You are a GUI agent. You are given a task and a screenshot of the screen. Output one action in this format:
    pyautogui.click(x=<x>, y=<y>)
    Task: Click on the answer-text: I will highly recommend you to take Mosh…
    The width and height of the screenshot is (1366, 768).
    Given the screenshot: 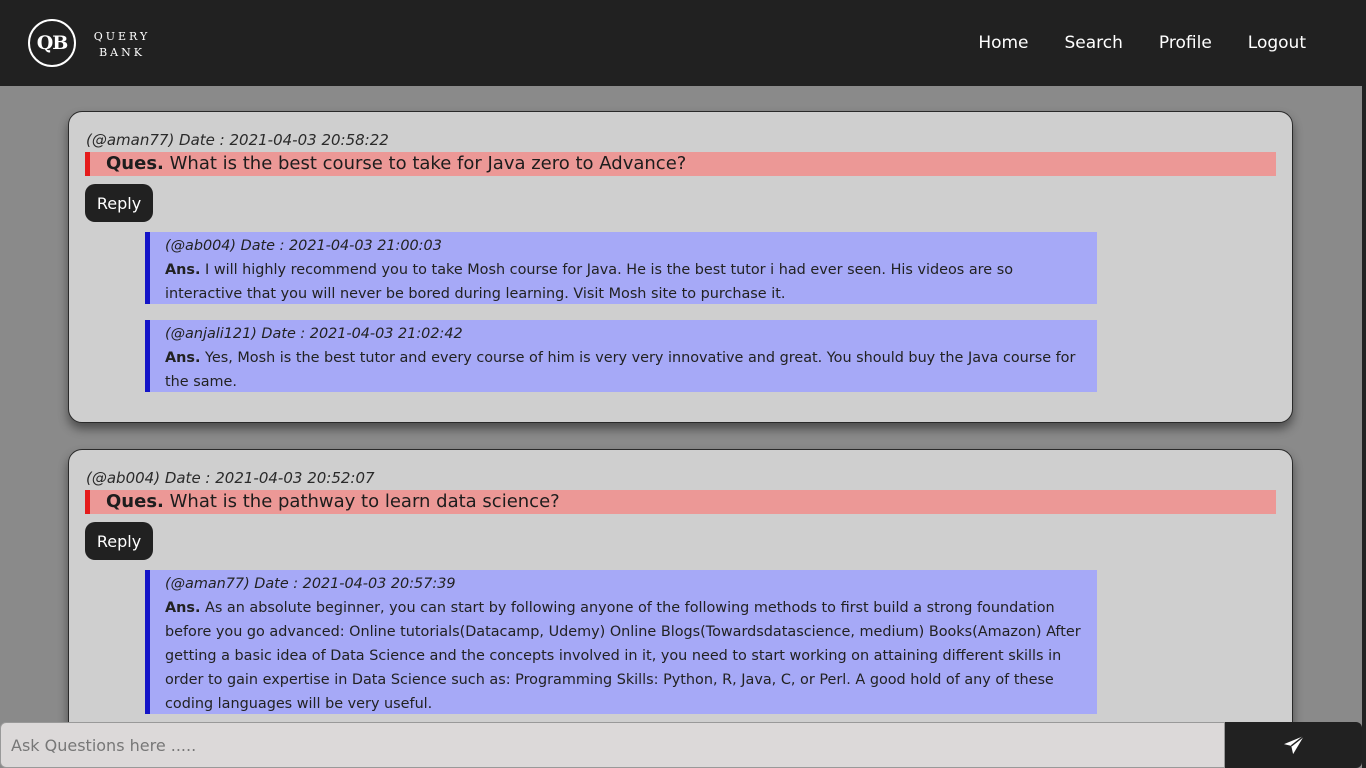 What is the action you would take?
    pyautogui.click(x=589, y=282)
    